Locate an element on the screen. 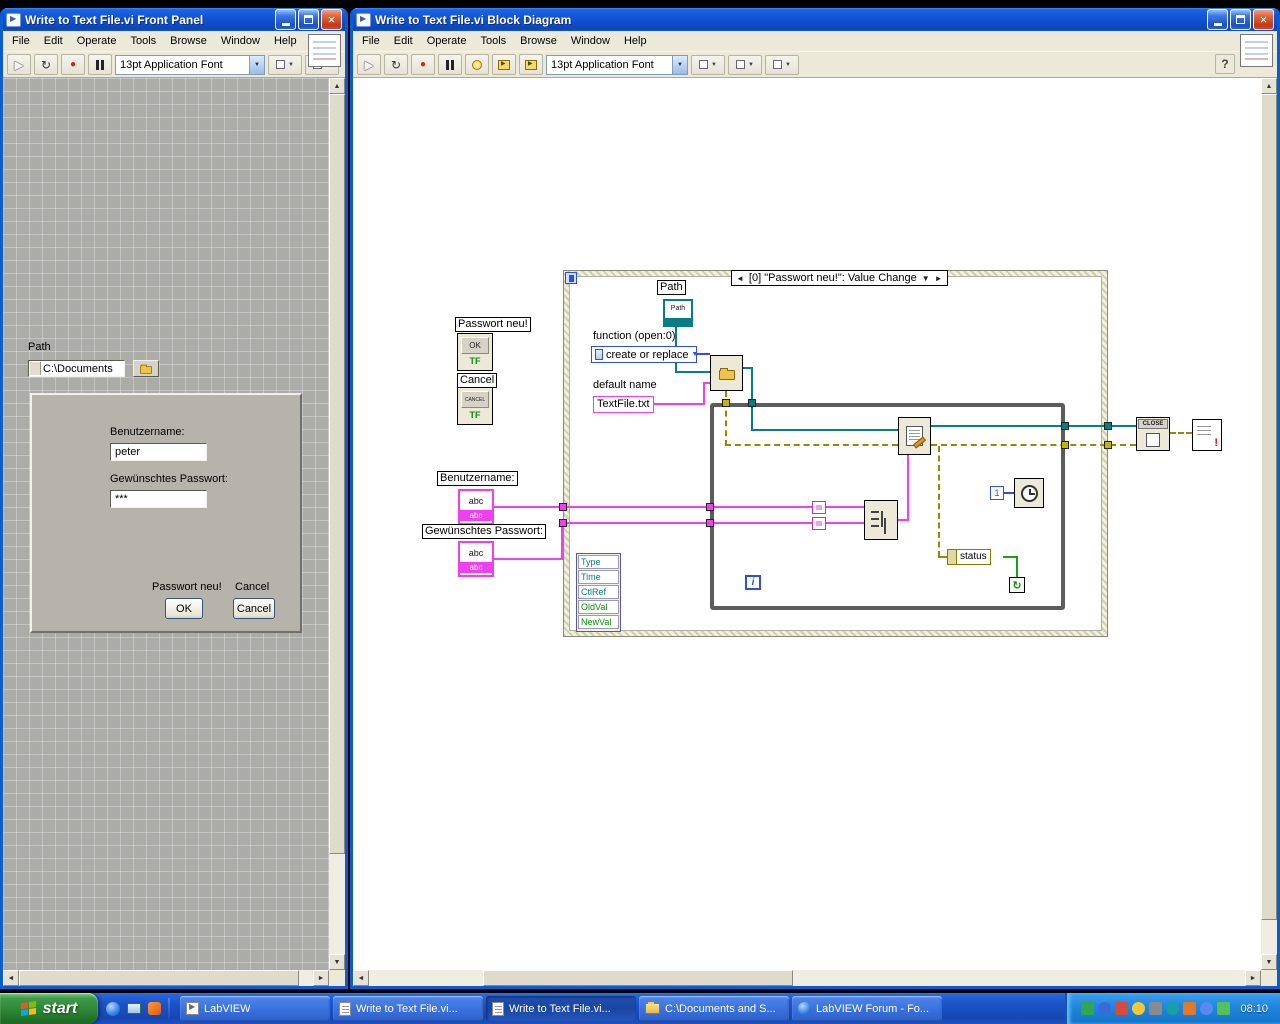 The height and width of the screenshot is (1024, 1280). wire-numeric is located at coordinates (1009, 493).